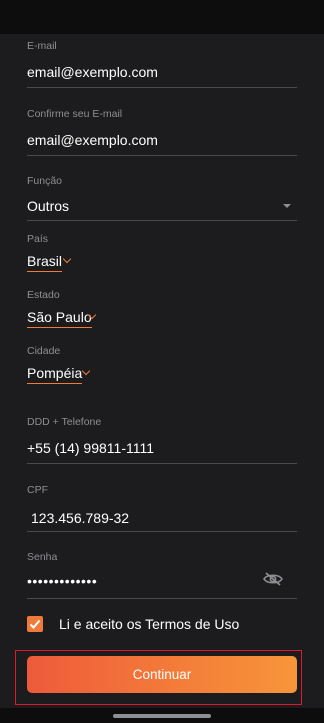 This screenshot has width=324, height=723. Describe the element at coordinates (162, 64) in the screenshot. I see `email-field: E-mail email@exemplo.com` at that location.